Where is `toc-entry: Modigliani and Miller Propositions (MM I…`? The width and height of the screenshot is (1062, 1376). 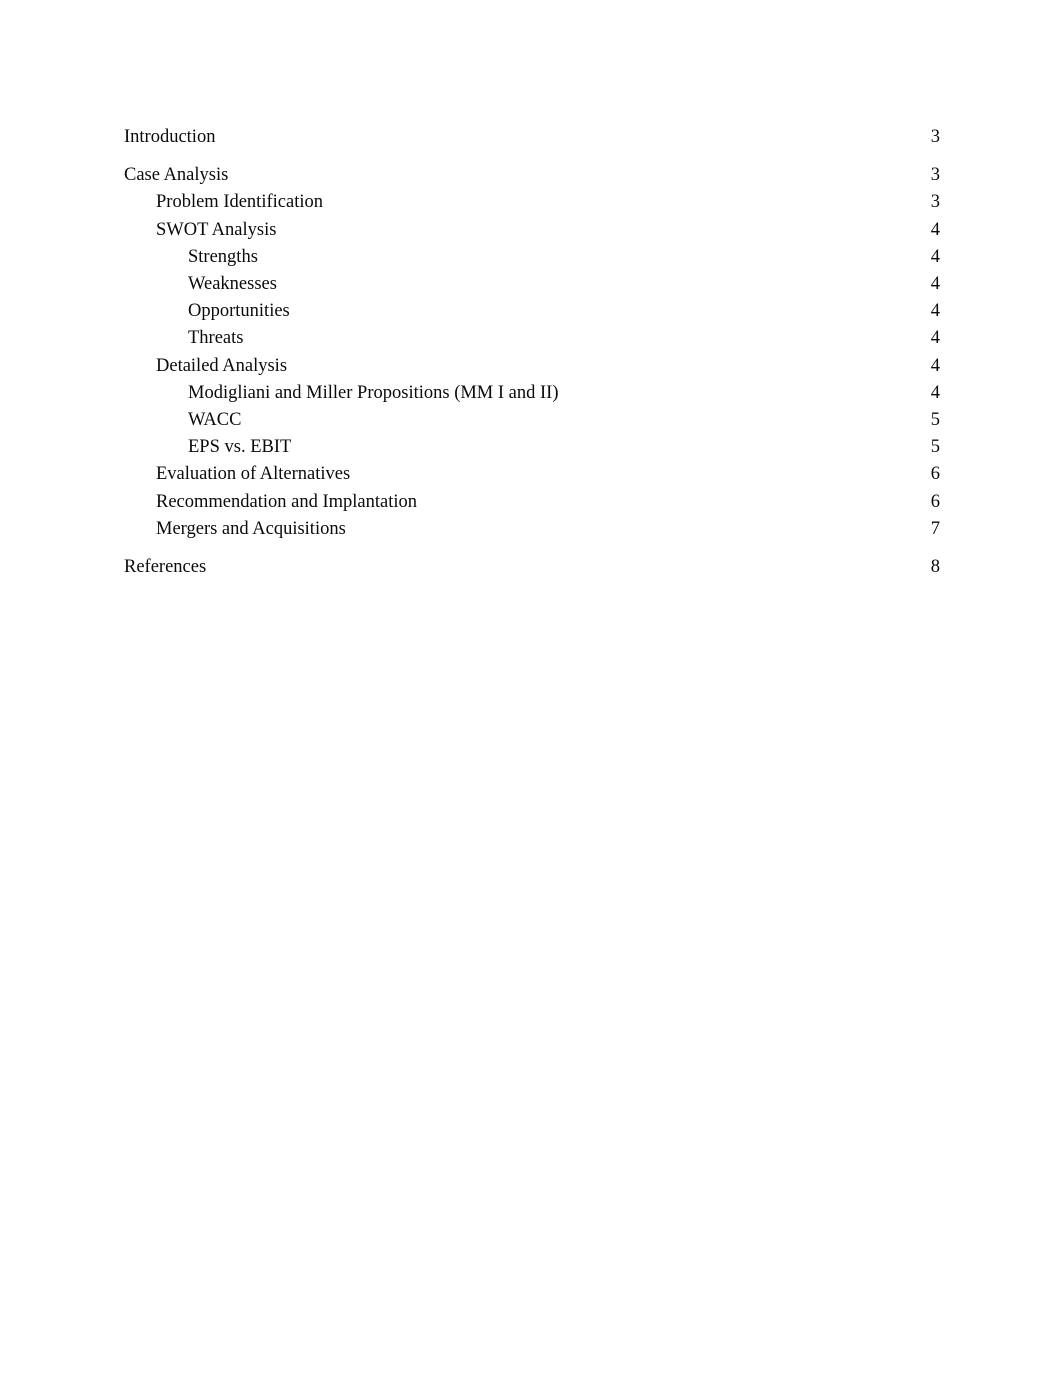 toc-entry: Modigliani and Miller Propositions (MM I… is located at coordinates (532, 393).